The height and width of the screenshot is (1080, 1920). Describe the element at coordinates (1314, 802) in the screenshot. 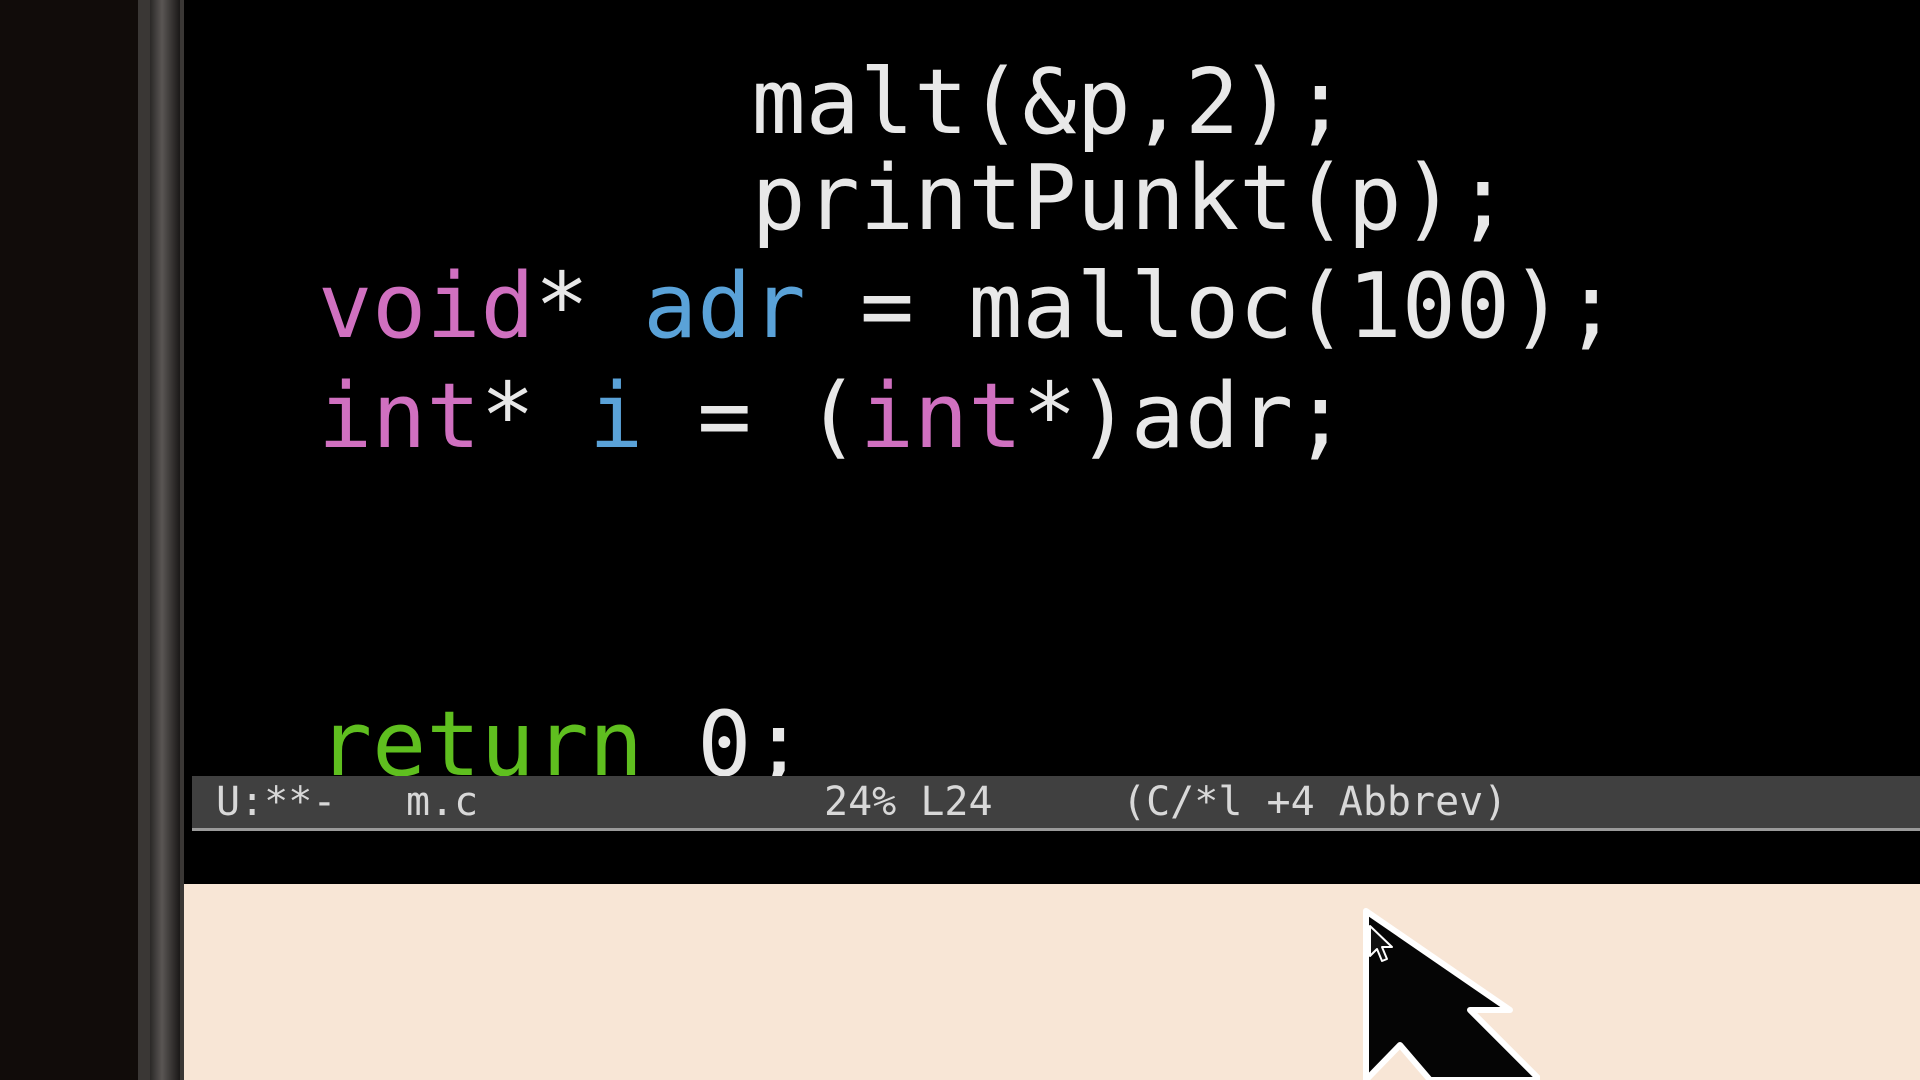

I see `major-mode: (C/*l +4 Abbrev)` at that location.